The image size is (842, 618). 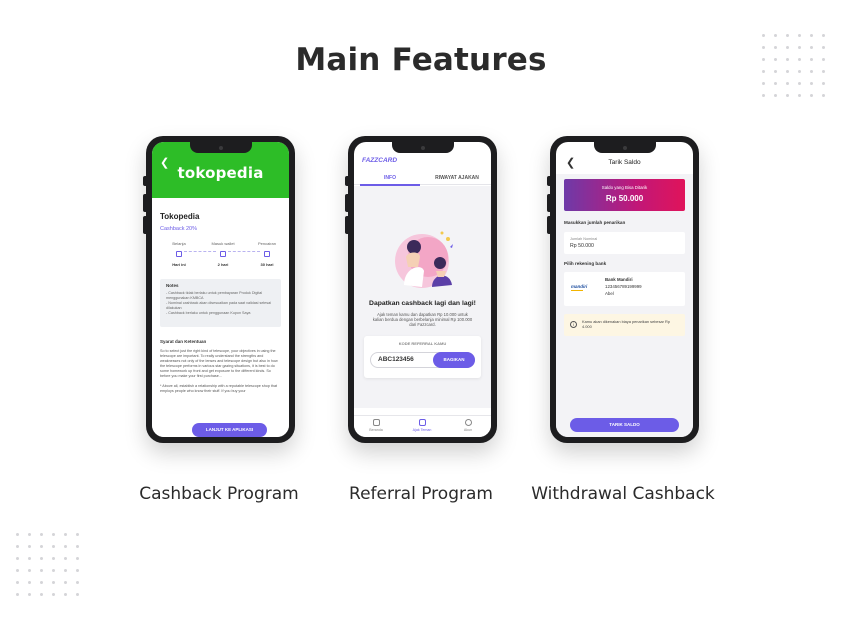 What do you see at coordinates (468, 430) in the screenshot?
I see `nav-label: Akun` at bounding box center [468, 430].